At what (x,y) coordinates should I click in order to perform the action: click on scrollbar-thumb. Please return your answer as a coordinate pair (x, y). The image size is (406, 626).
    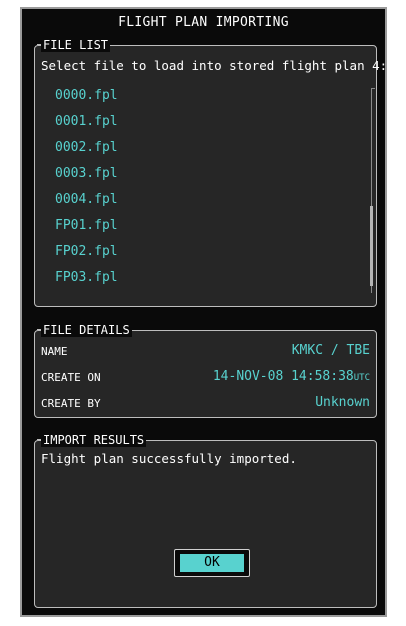
    Looking at the image, I should click on (371, 246).